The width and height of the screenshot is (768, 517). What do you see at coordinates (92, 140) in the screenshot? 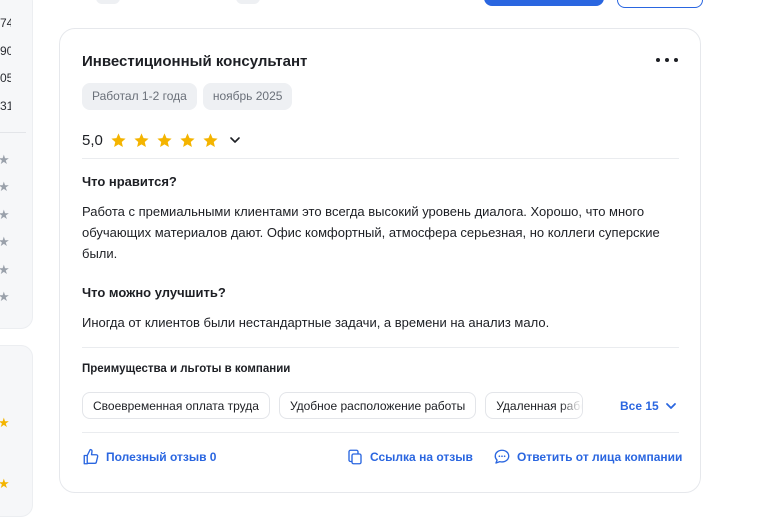
I see `rating-value: 5,0` at bounding box center [92, 140].